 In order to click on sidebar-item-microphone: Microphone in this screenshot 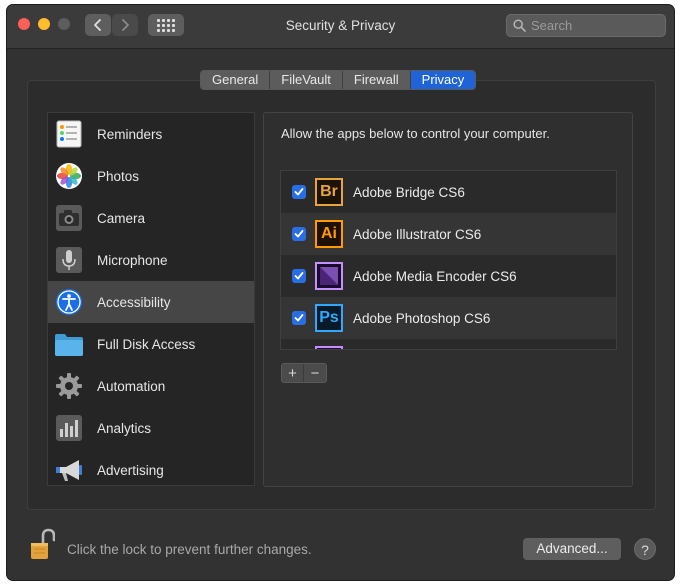, I will do `click(151, 260)`.